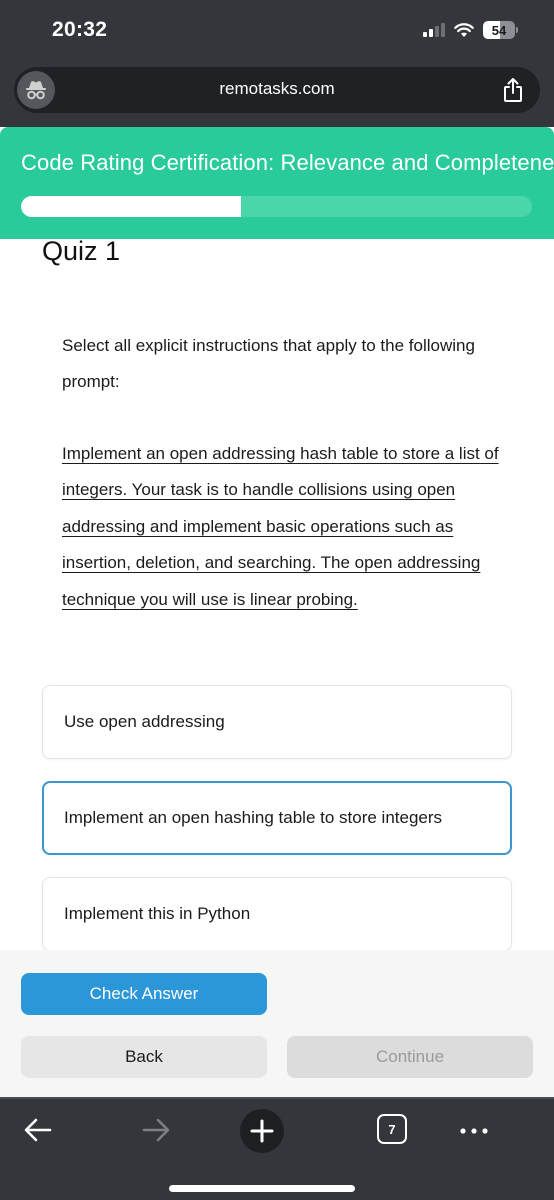 This screenshot has width=554, height=1200. Describe the element at coordinates (262, 1188) in the screenshot. I see `home-indicator` at that location.